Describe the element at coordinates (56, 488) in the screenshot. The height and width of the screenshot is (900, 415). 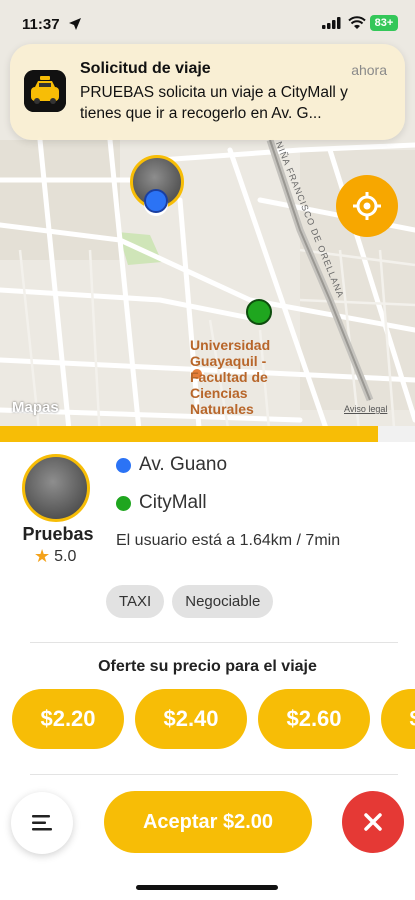
I see `avatar` at that location.